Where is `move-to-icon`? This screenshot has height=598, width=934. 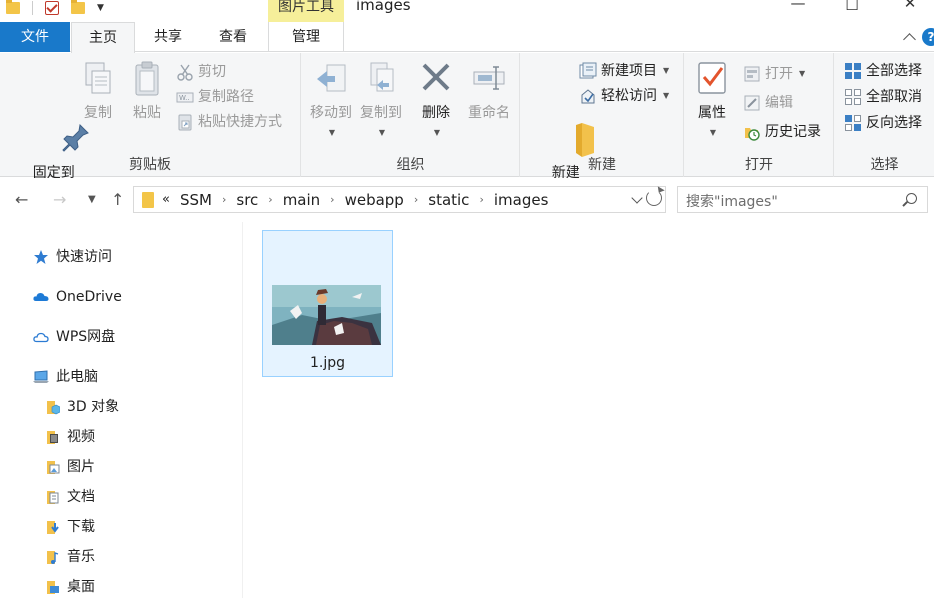 move-to-icon is located at coordinates (331, 79).